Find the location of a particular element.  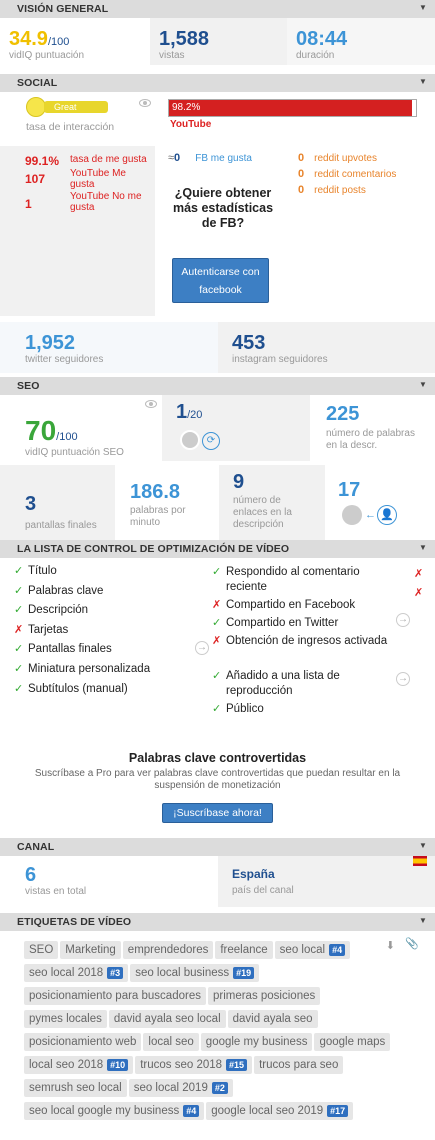

tag: freelance is located at coordinates (244, 950).